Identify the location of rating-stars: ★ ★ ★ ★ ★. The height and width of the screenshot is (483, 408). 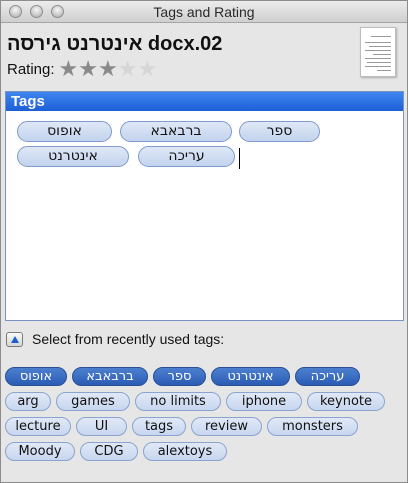
(108, 69).